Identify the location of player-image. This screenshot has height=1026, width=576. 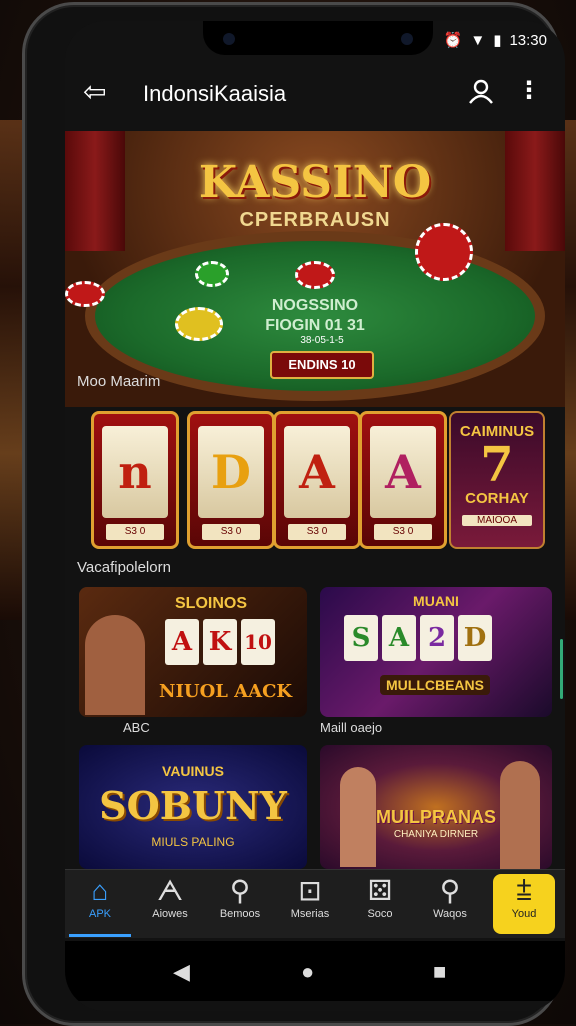
(115, 665).